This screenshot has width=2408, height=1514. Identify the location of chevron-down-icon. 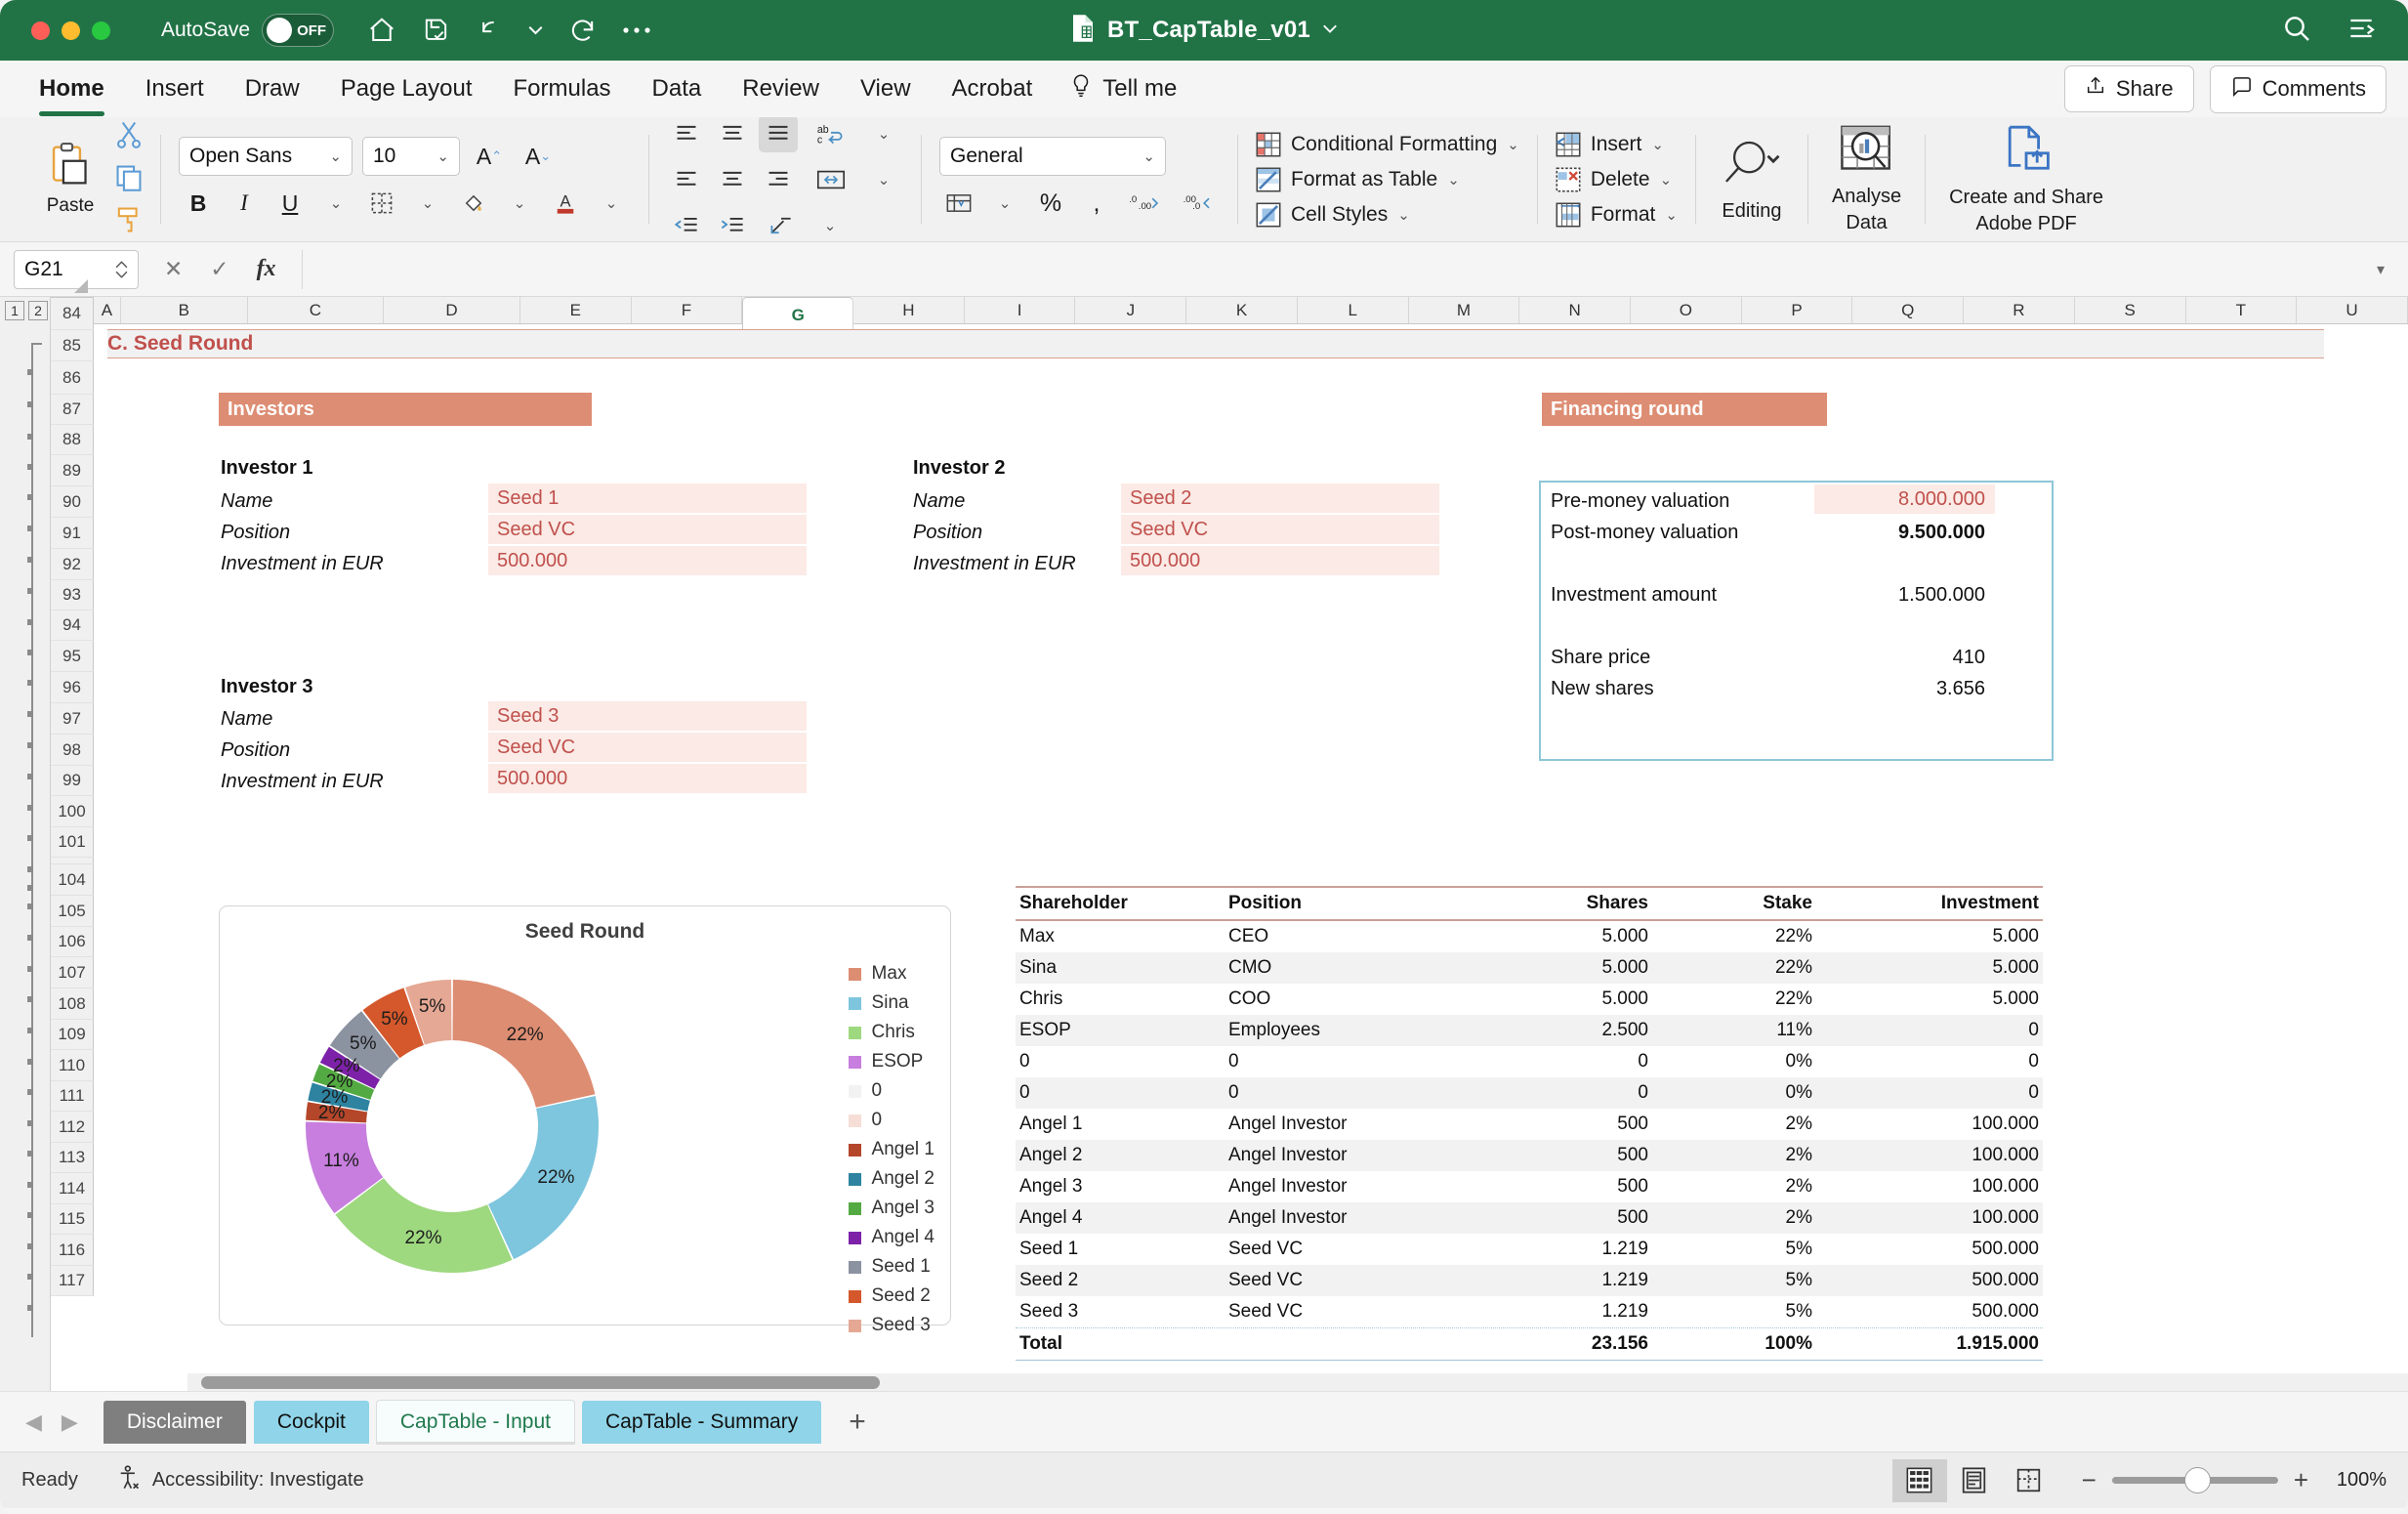
(535, 30).